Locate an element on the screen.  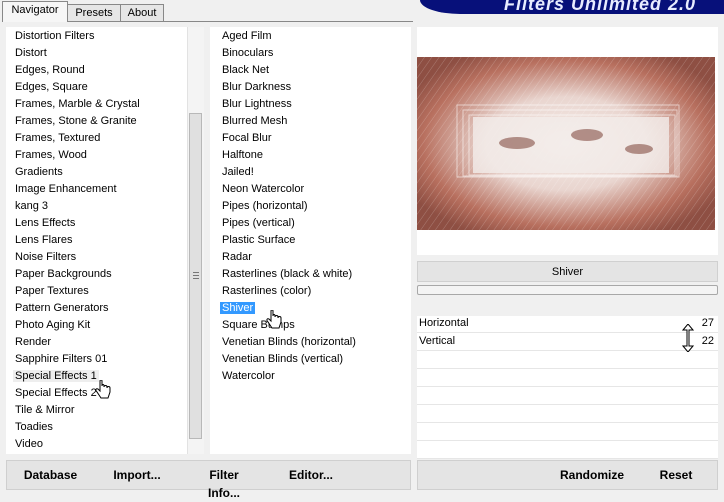
category-item: Frames, Wood is located at coordinates (51, 155).